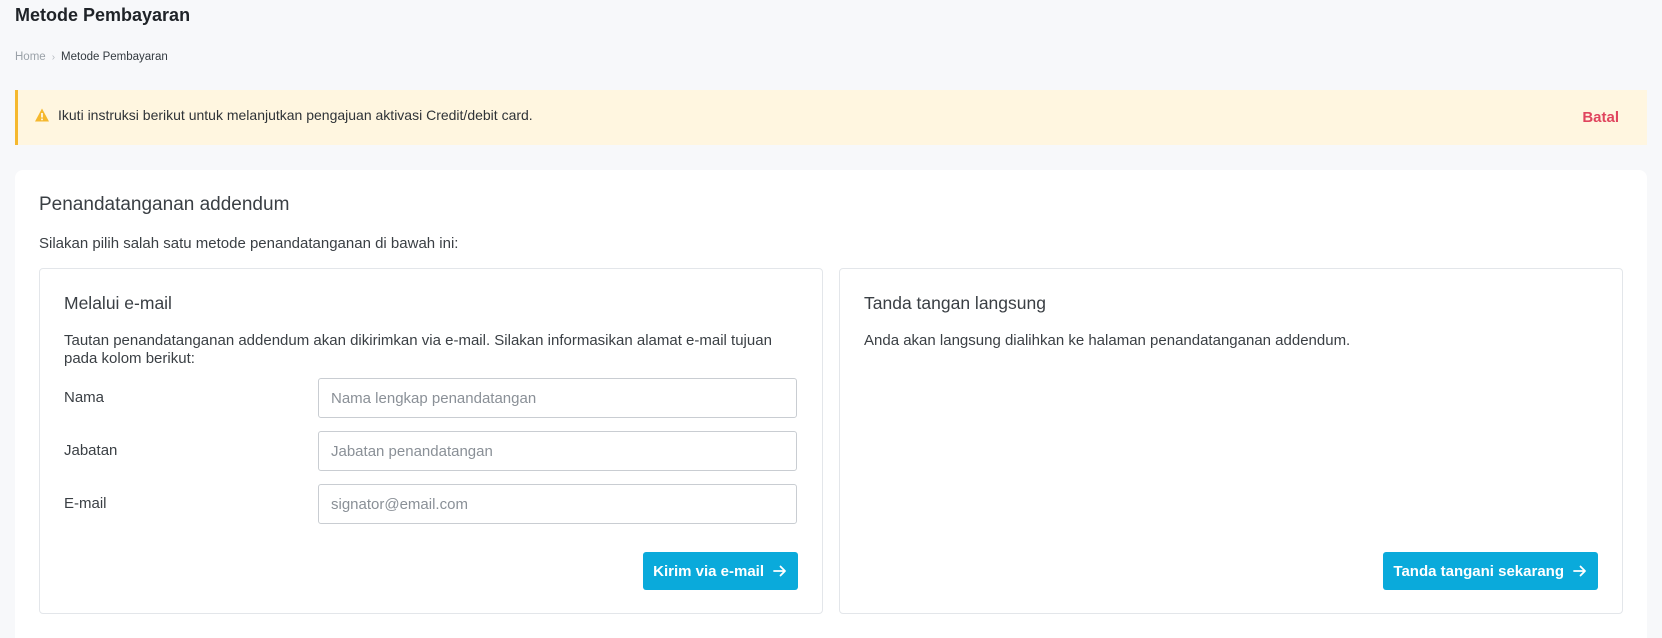  What do you see at coordinates (114, 57) in the screenshot?
I see `breadcrumb-current: Metode Pembayaran` at bounding box center [114, 57].